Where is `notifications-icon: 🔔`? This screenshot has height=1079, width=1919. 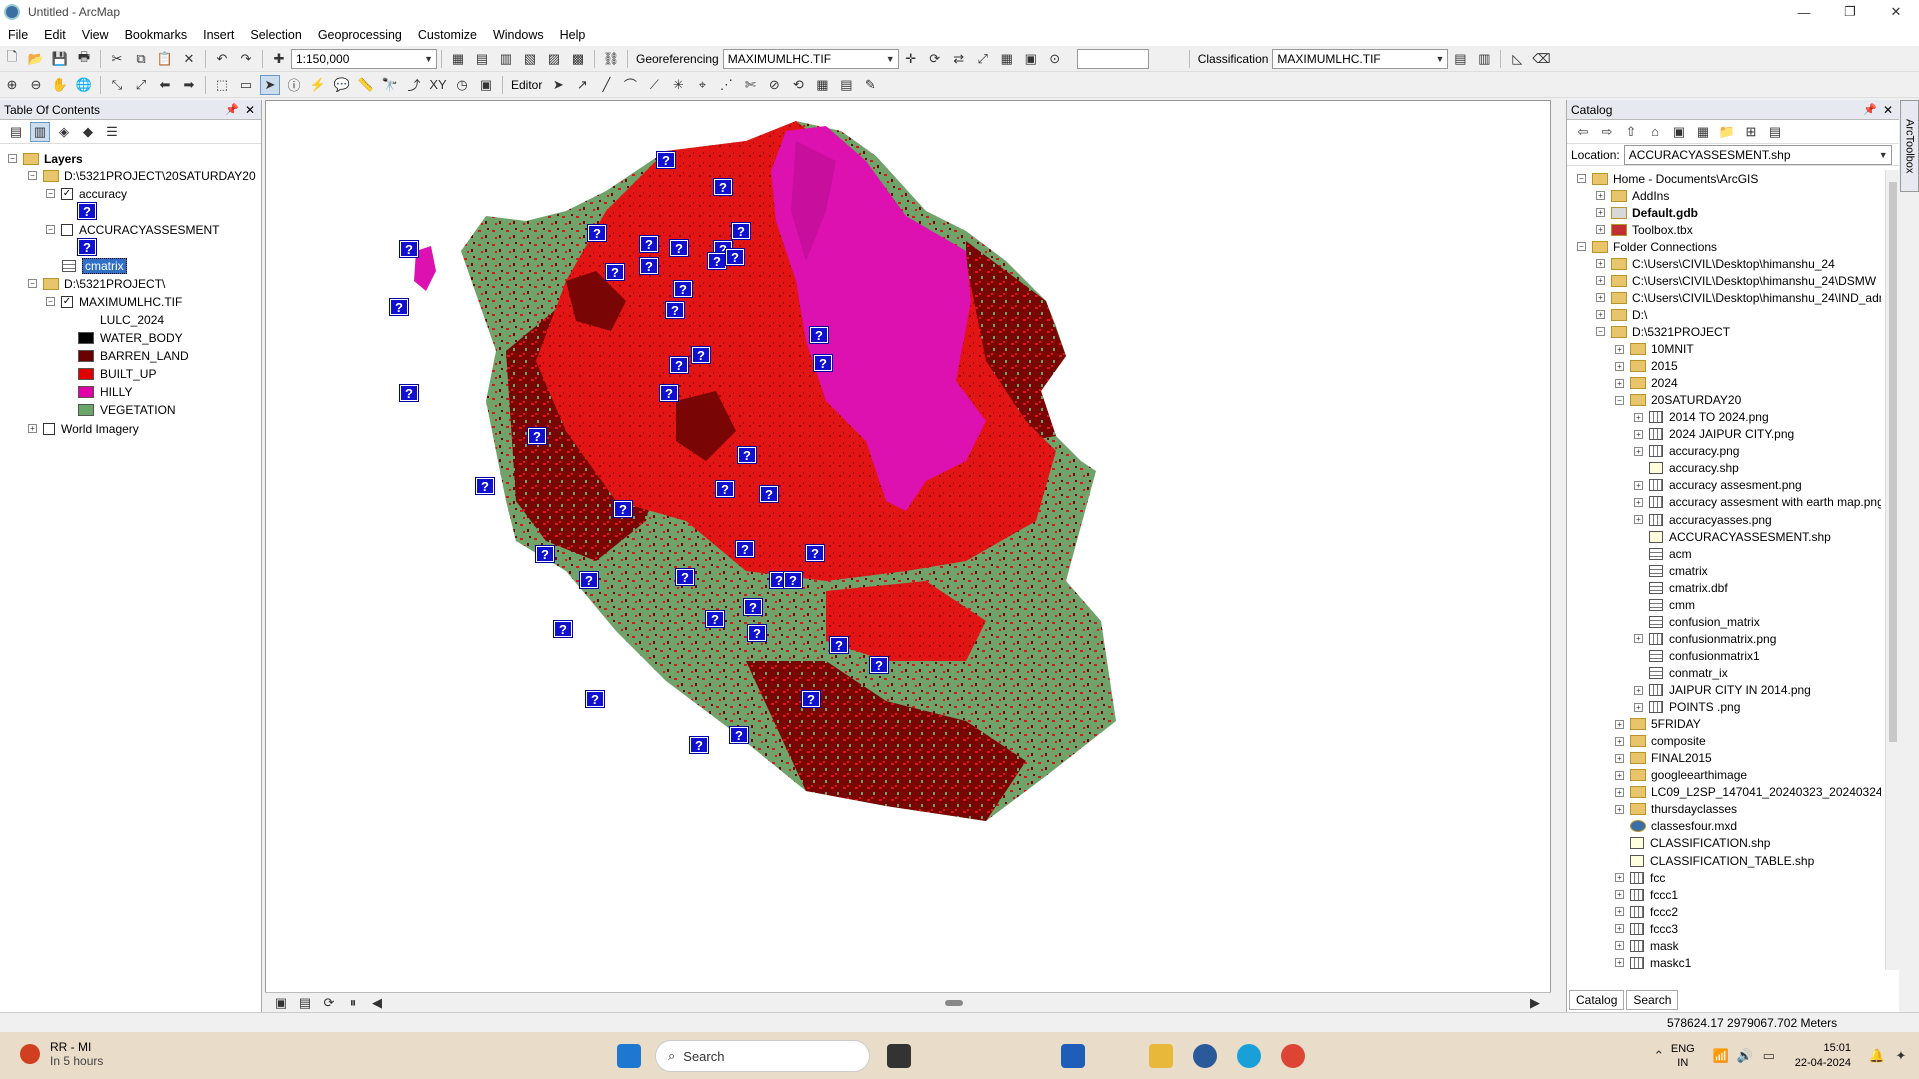
notifications-icon: 🔔 is located at coordinates (1877, 1056).